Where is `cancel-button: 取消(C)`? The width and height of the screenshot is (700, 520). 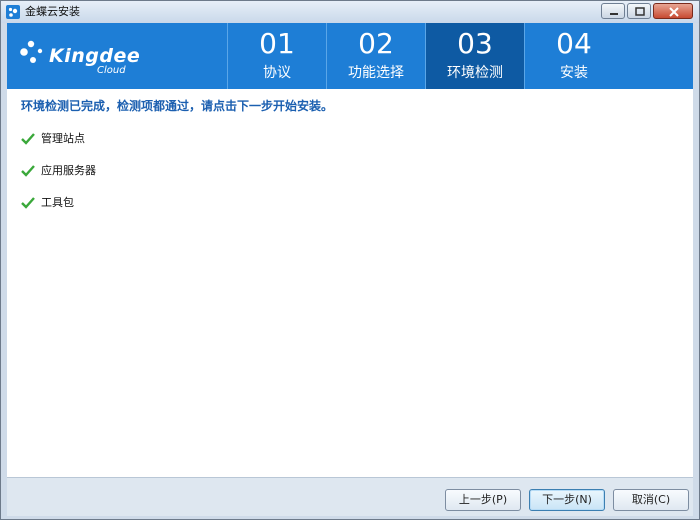 cancel-button: 取消(C) is located at coordinates (651, 500).